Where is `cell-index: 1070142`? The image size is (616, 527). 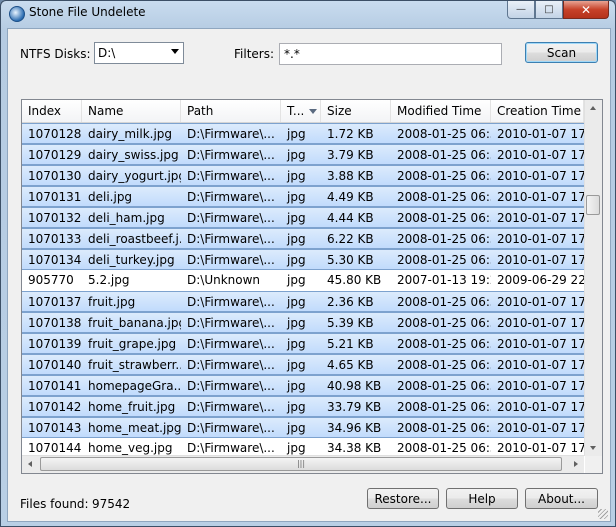
cell-index: 1070142 is located at coordinates (55, 407).